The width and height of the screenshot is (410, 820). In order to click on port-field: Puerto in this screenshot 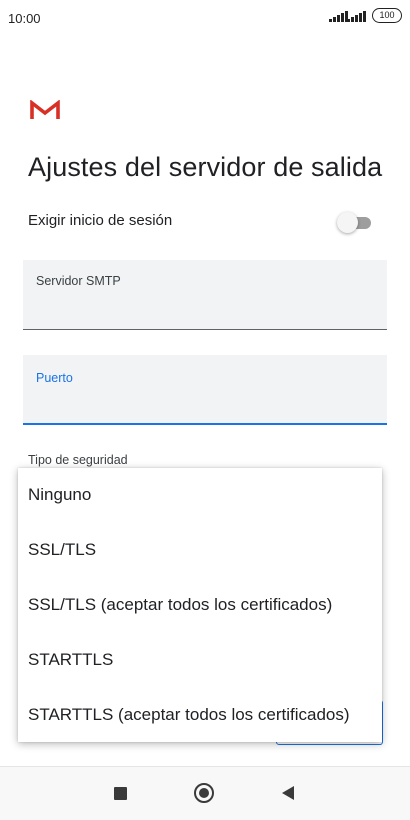, I will do `click(205, 390)`.